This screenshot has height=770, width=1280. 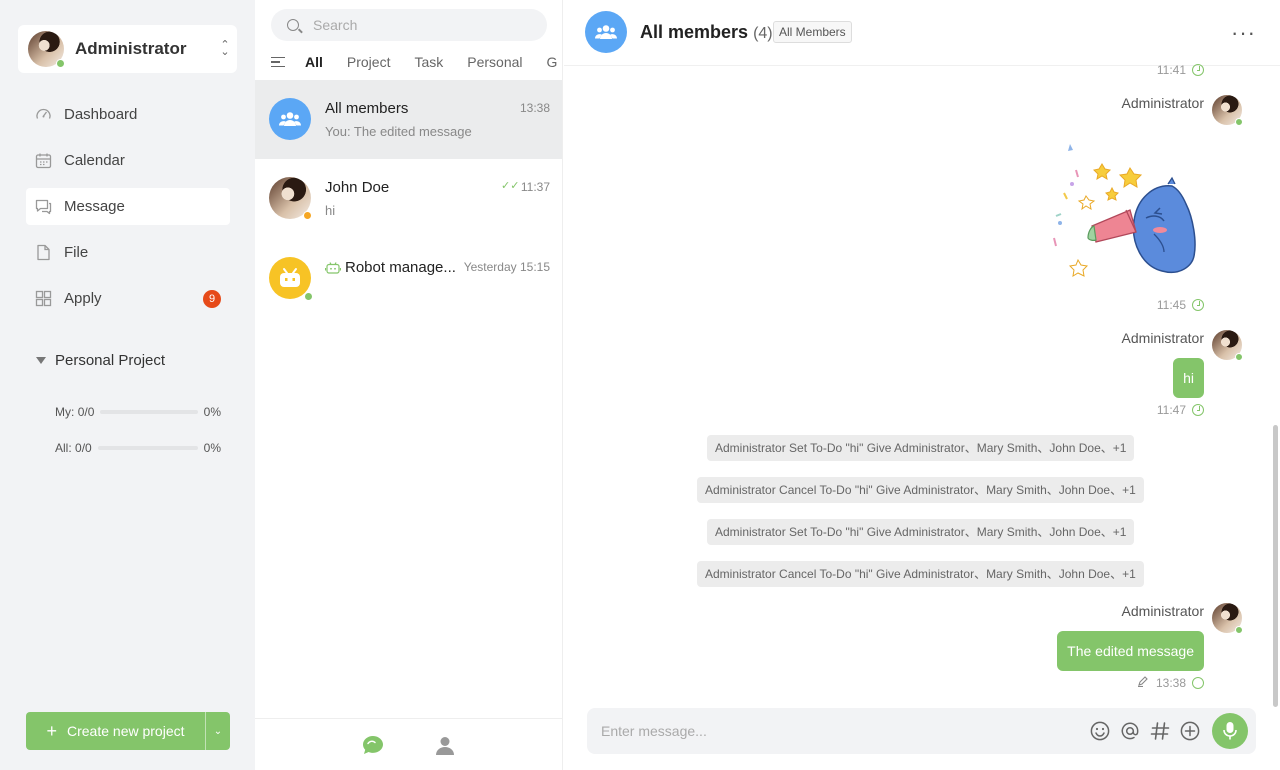 I want to click on robot-icon, so click(x=290, y=277).